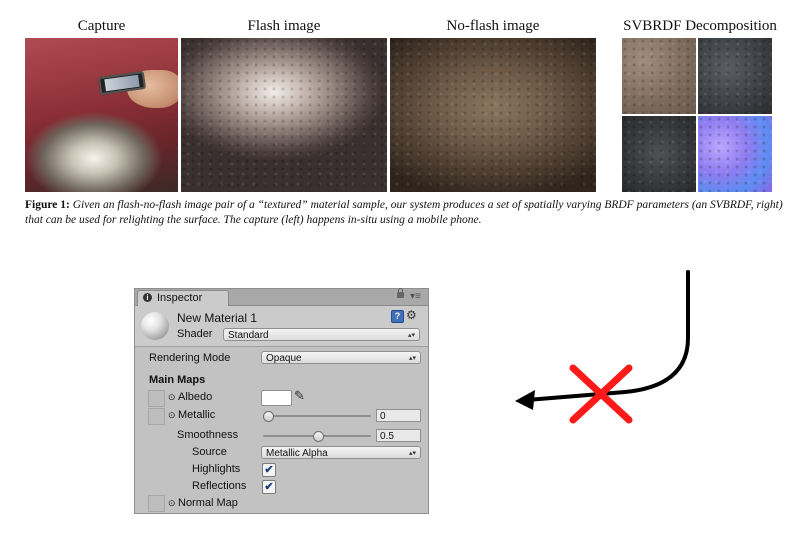 The image size is (800, 540). Describe the element at coordinates (607, 336) in the screenshot. I see `curved-arrow` at that location.